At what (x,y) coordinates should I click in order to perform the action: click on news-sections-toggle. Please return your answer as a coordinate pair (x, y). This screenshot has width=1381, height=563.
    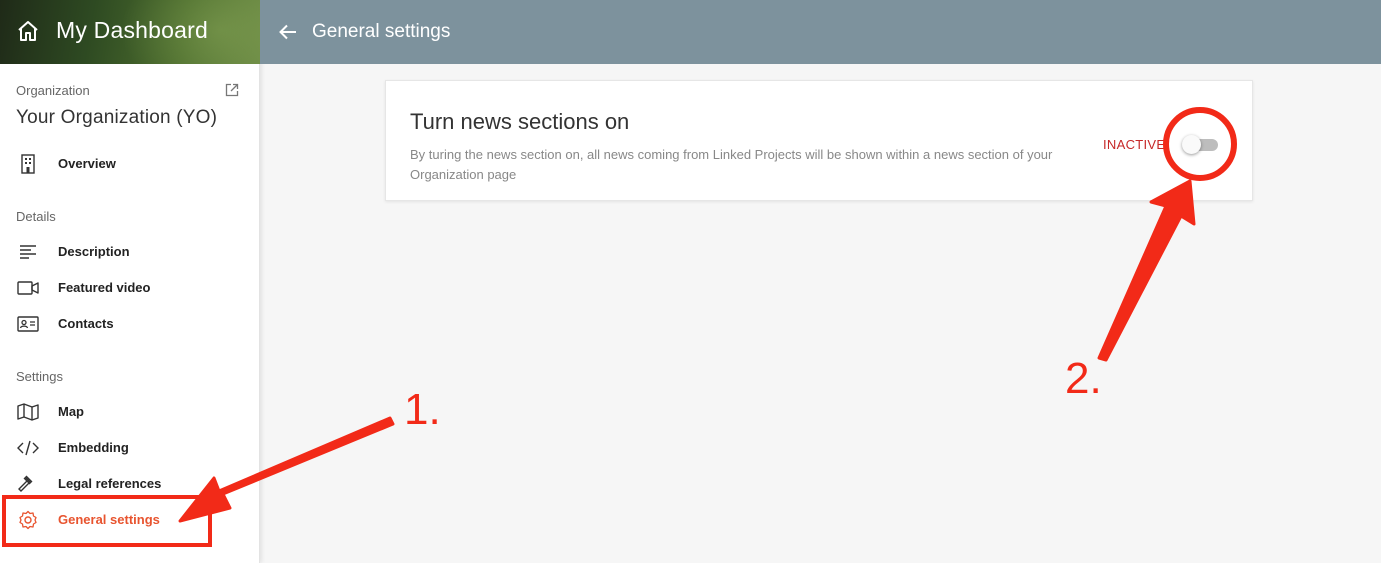
    Looking at the image, I should click on (1201, 144).